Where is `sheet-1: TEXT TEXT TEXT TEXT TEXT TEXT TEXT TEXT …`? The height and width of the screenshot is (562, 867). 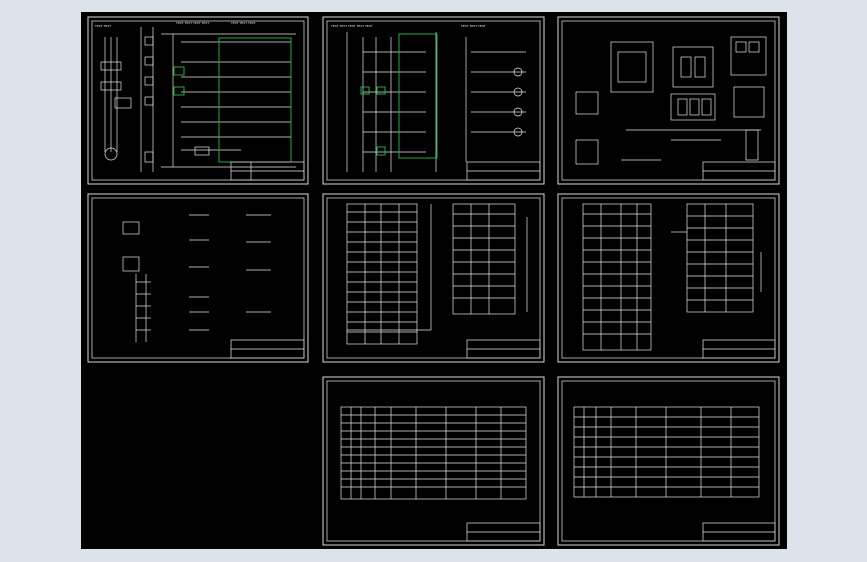 sheet-1: TEXT TEXT TEXT TEXT TEXT TEXT TEXT TEXT … is located at coordinates (198, 100).